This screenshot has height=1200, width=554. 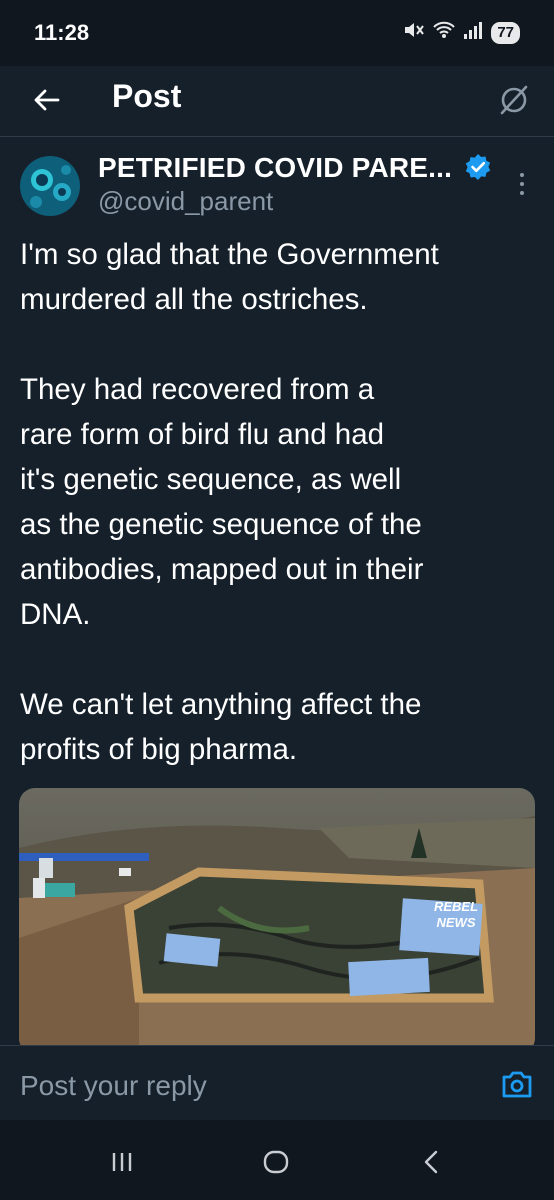 What do you see at coordinates (478, 167) in the screenshot?
I see `verified-badge-icon` at bounding box center [478, 167].